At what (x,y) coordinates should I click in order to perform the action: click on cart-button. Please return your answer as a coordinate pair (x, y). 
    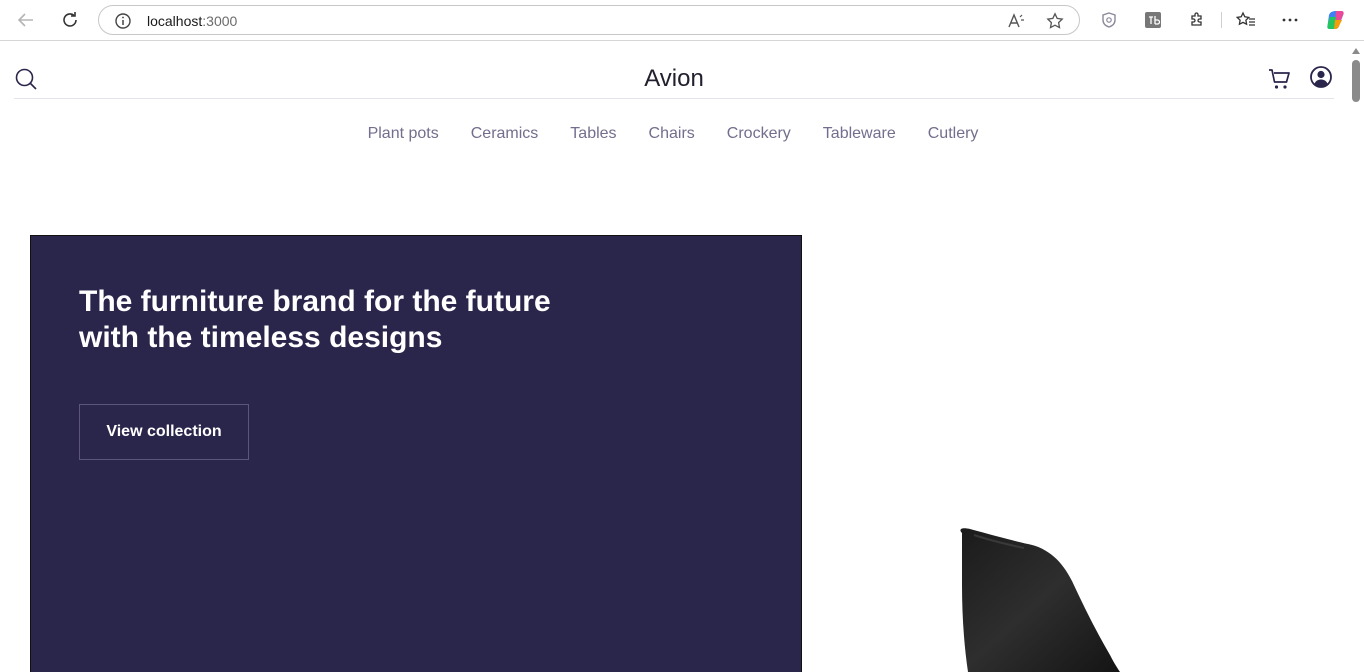
    Looking at the image, I should click on (1280, 79).